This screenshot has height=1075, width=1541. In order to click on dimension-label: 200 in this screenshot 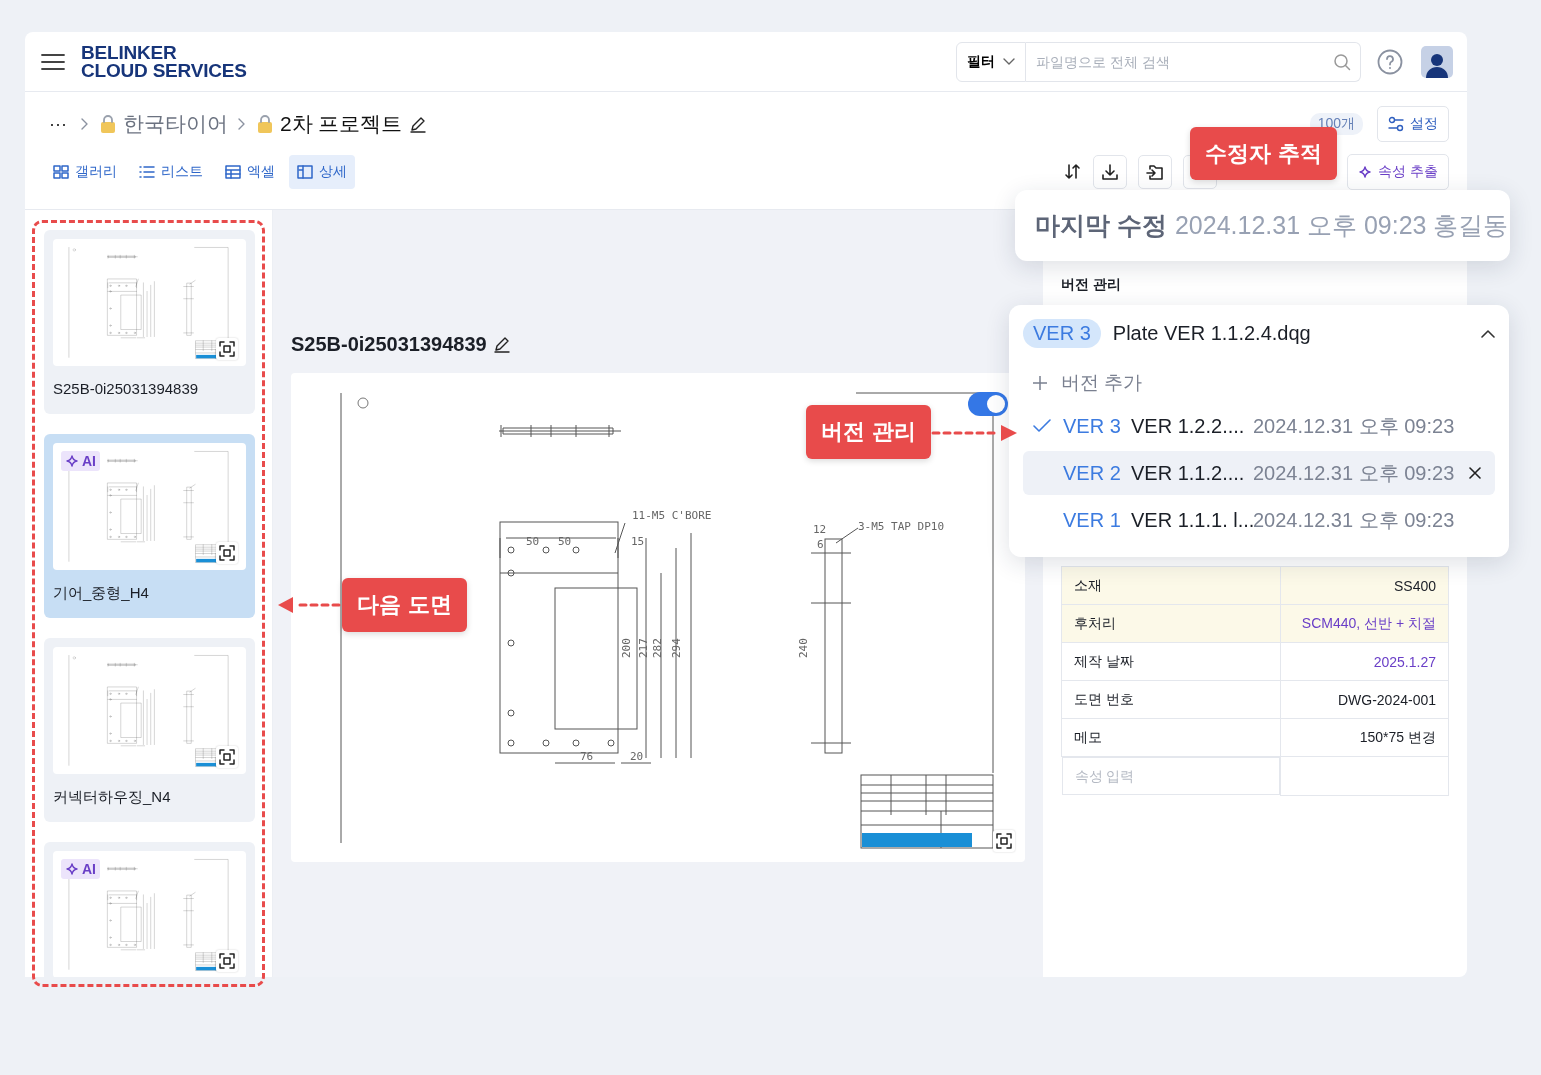, I will do `click(626, 648)`.